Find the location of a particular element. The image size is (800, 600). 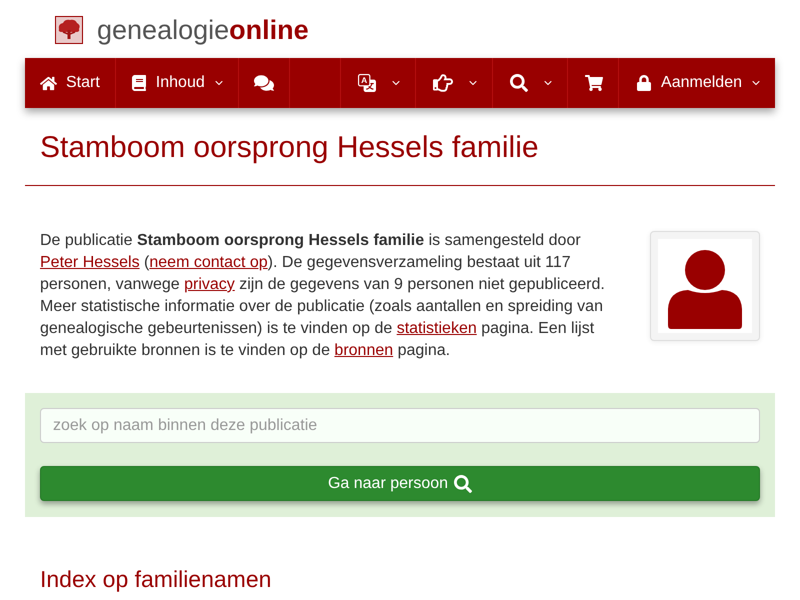

text-link: neem contact op is located at coordinates (208, 262).